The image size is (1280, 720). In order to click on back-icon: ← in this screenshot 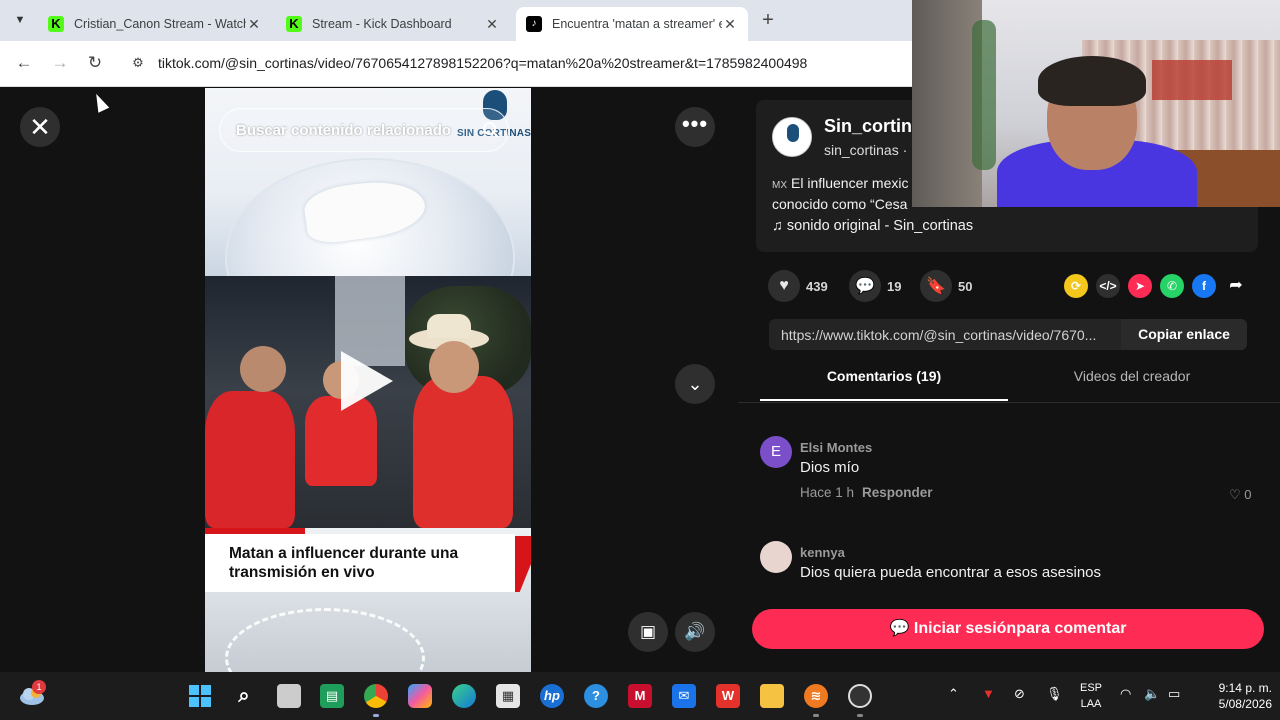, I will do `click(24, 63)`.